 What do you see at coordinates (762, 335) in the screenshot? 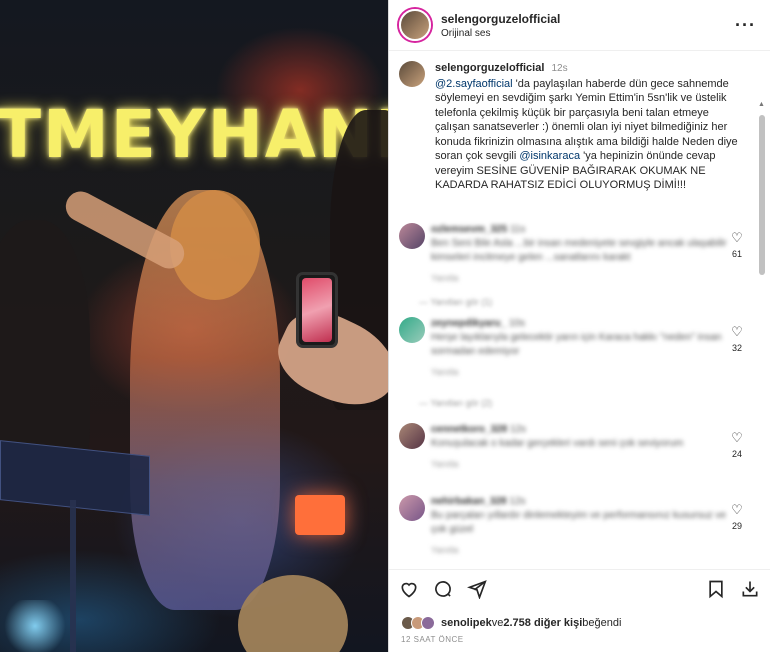
I see `comments-scrollbar: ▲ ▼` at bounding box center [762, 335].